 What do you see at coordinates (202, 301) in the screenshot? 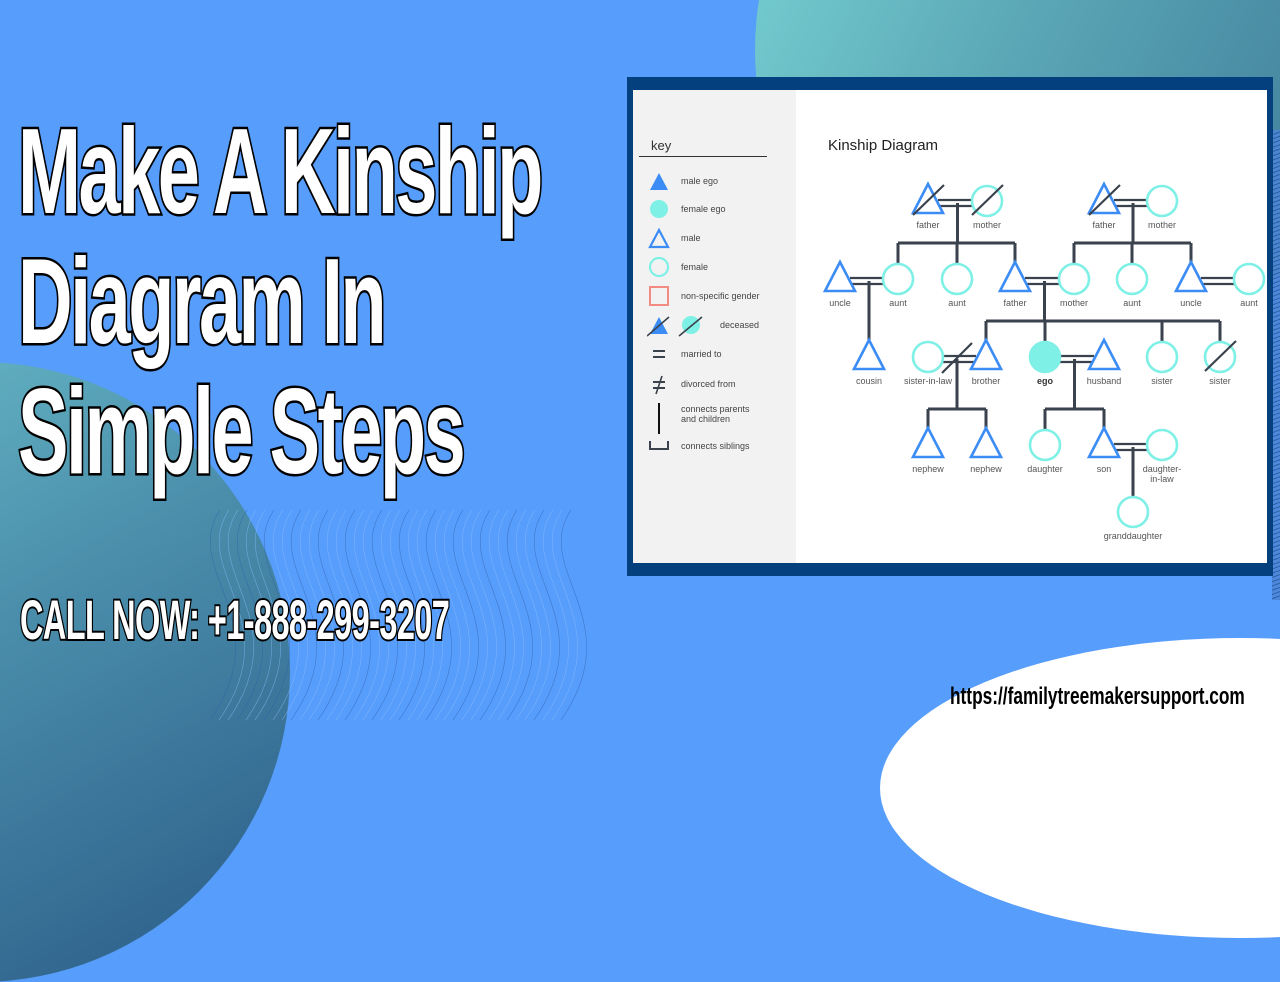
I see `headline-line-2: Diagram In` at bounding box center [202, 301].